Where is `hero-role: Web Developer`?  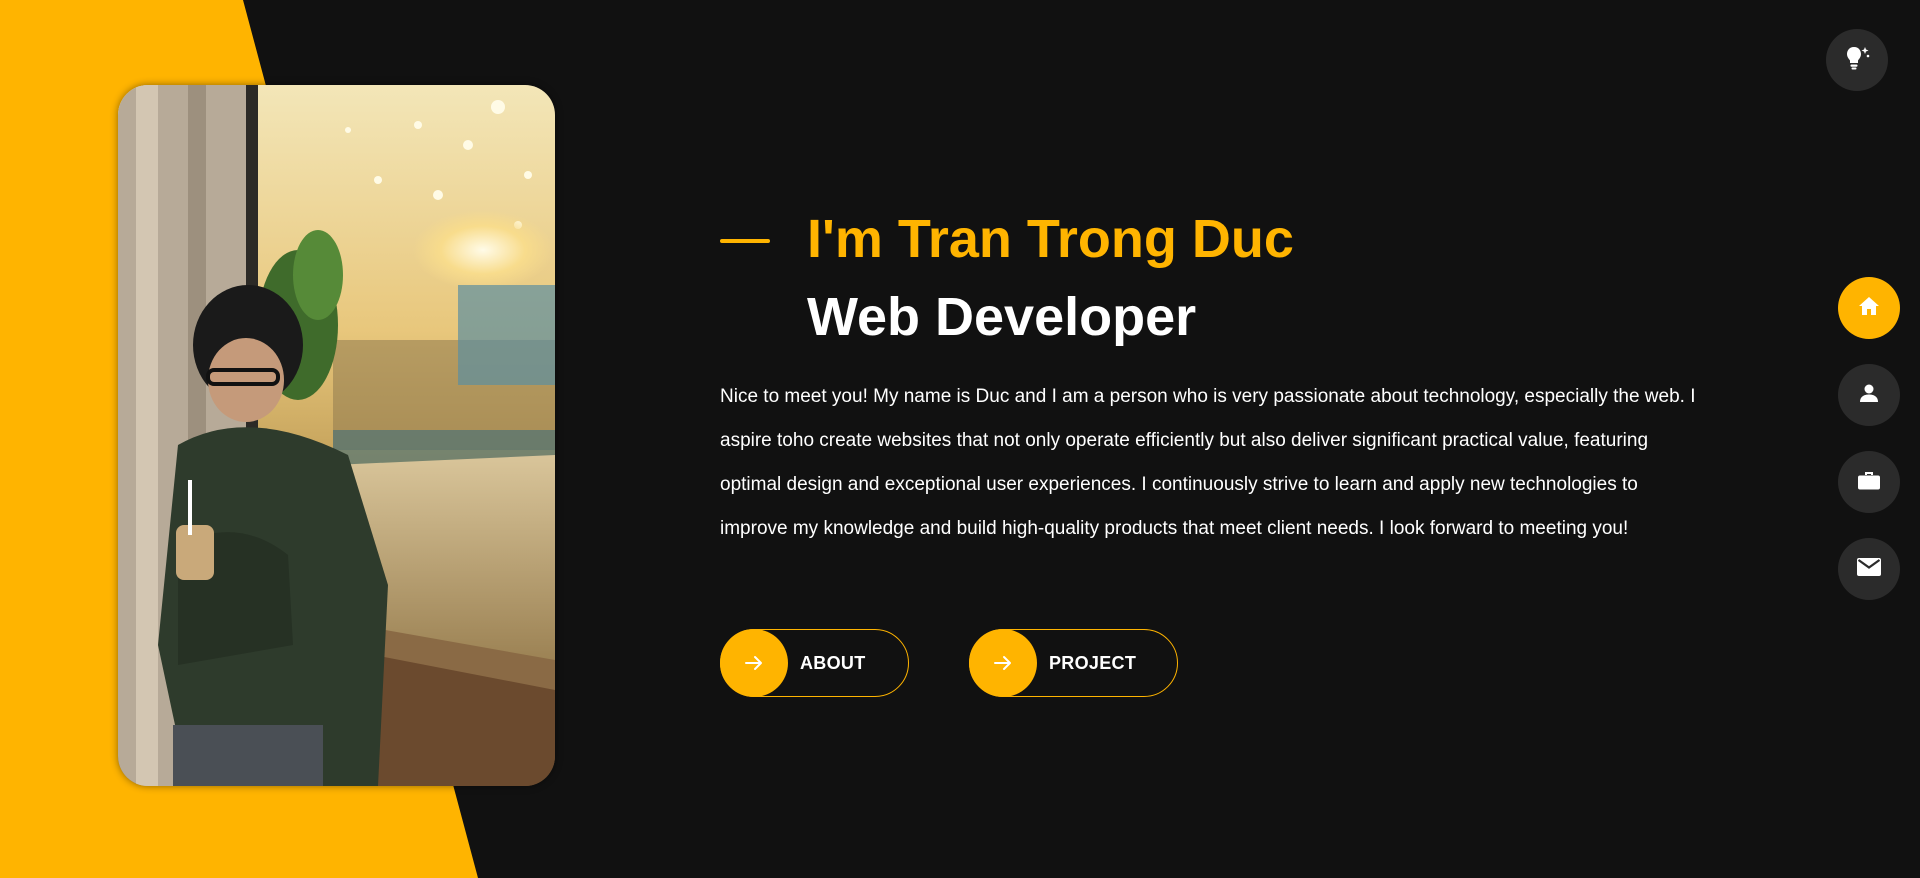 hero-role: Web Developer is located at coordinates (1002, 317).